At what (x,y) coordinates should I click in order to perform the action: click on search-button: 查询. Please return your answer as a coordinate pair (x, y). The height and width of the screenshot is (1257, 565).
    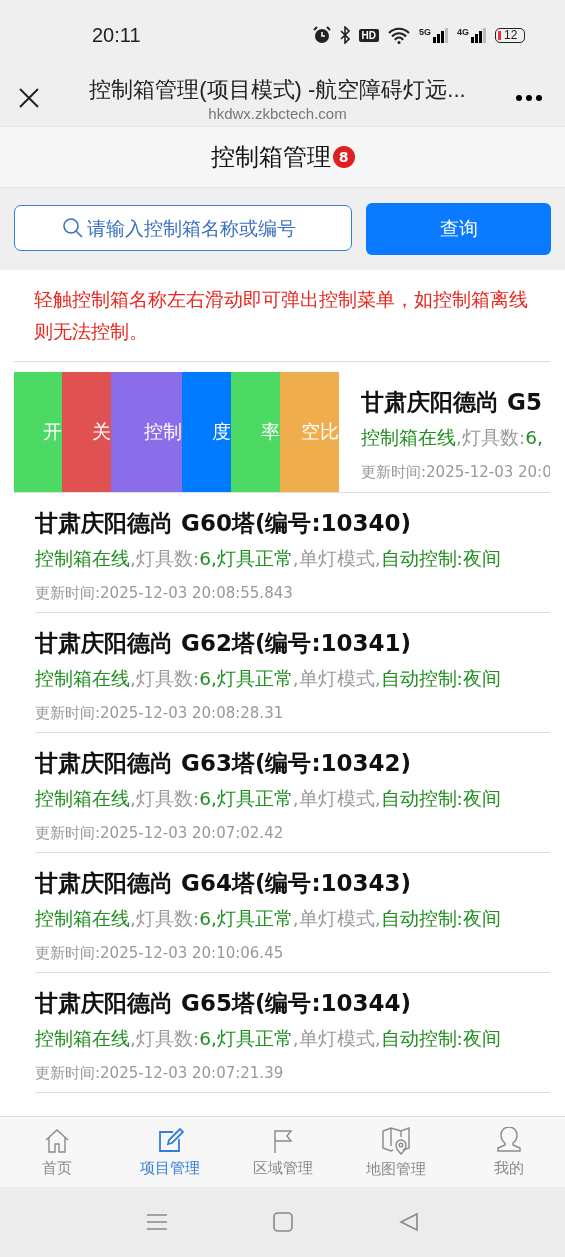
    Looking at the image, I should click on (458, 229).